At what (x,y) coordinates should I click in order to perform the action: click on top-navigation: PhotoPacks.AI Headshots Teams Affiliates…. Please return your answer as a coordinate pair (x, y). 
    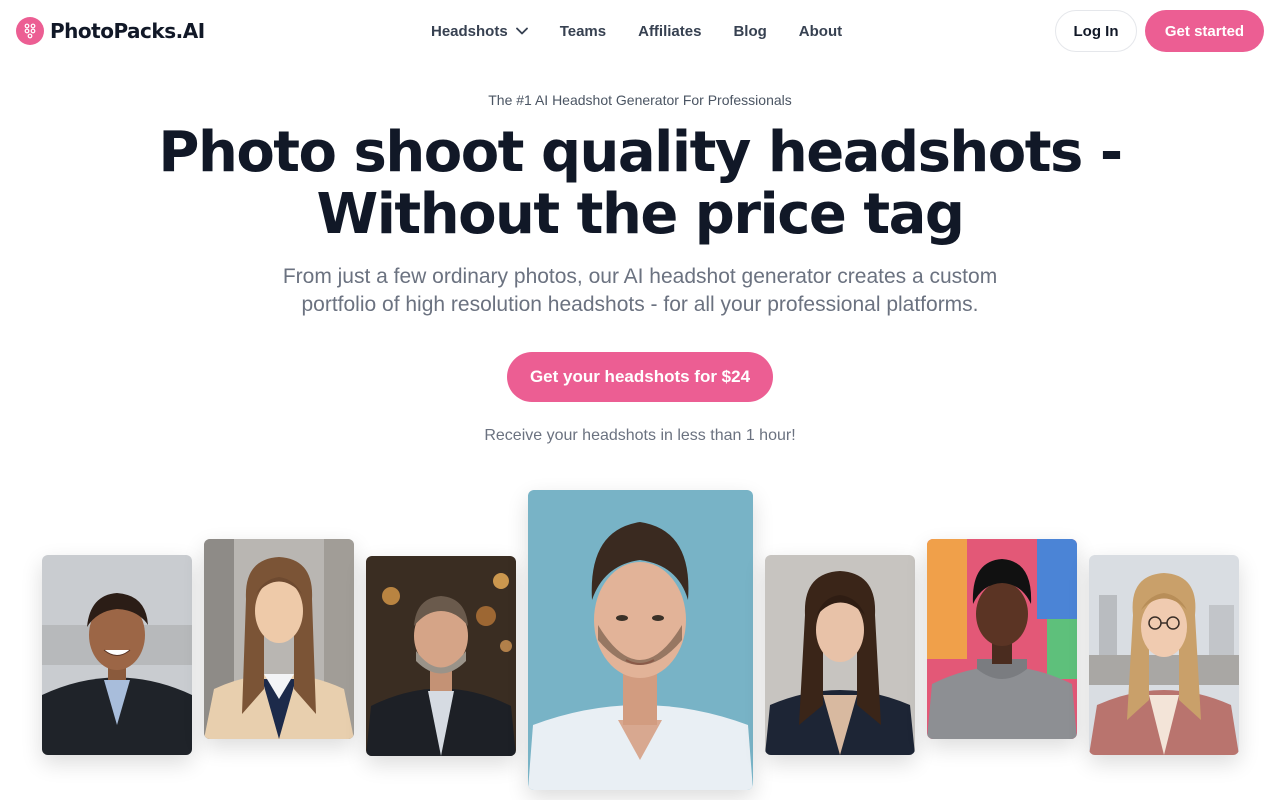
    Looking at the image, I should click on (640, 31).